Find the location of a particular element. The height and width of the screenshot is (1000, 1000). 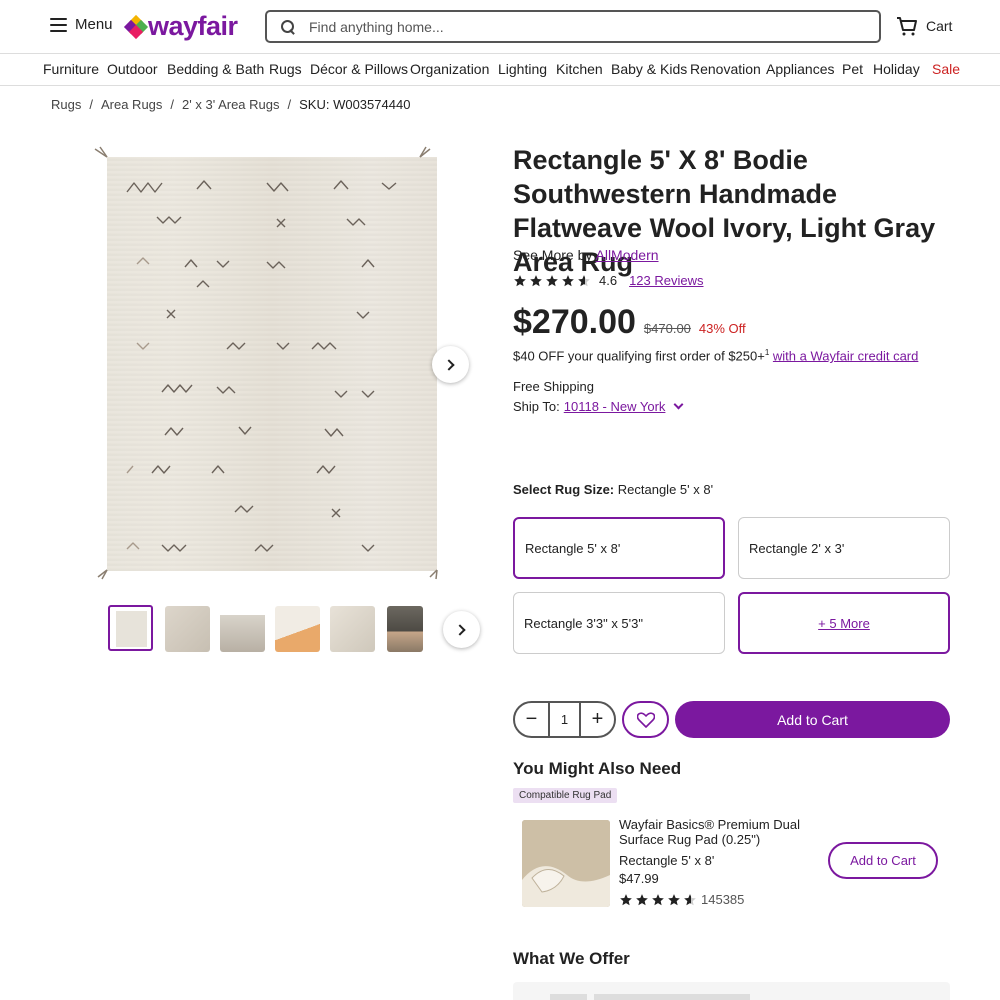

see-more-by: See More by AllModern is located at coordinates (586, 255).